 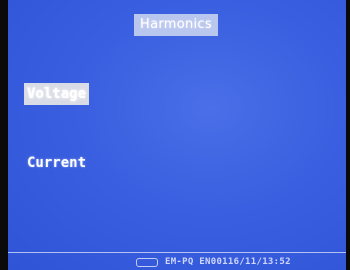 I want to click on menu-item-voltage: Voltage, so click(x=57, y=94).